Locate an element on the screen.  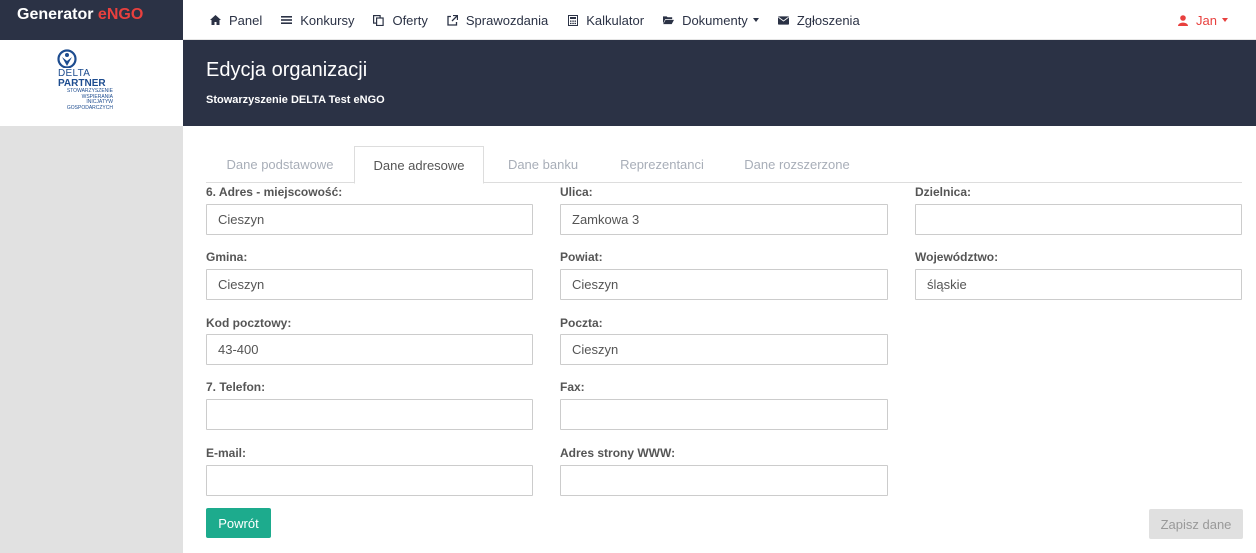
copy-icon is located at coordinates (379, 20).